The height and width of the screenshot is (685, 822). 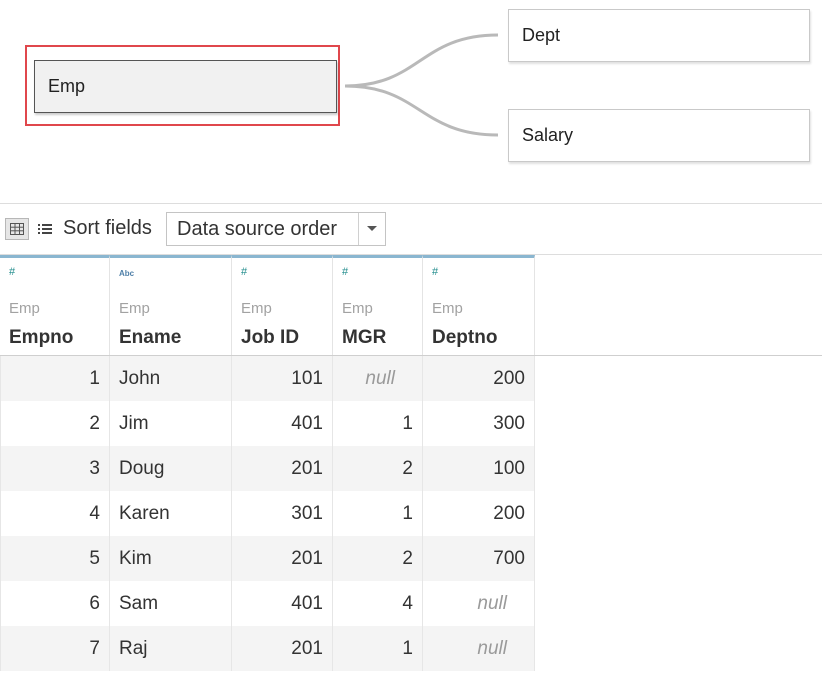 I want to click on string-type-icon: Abc, so click(x=126, y=273).